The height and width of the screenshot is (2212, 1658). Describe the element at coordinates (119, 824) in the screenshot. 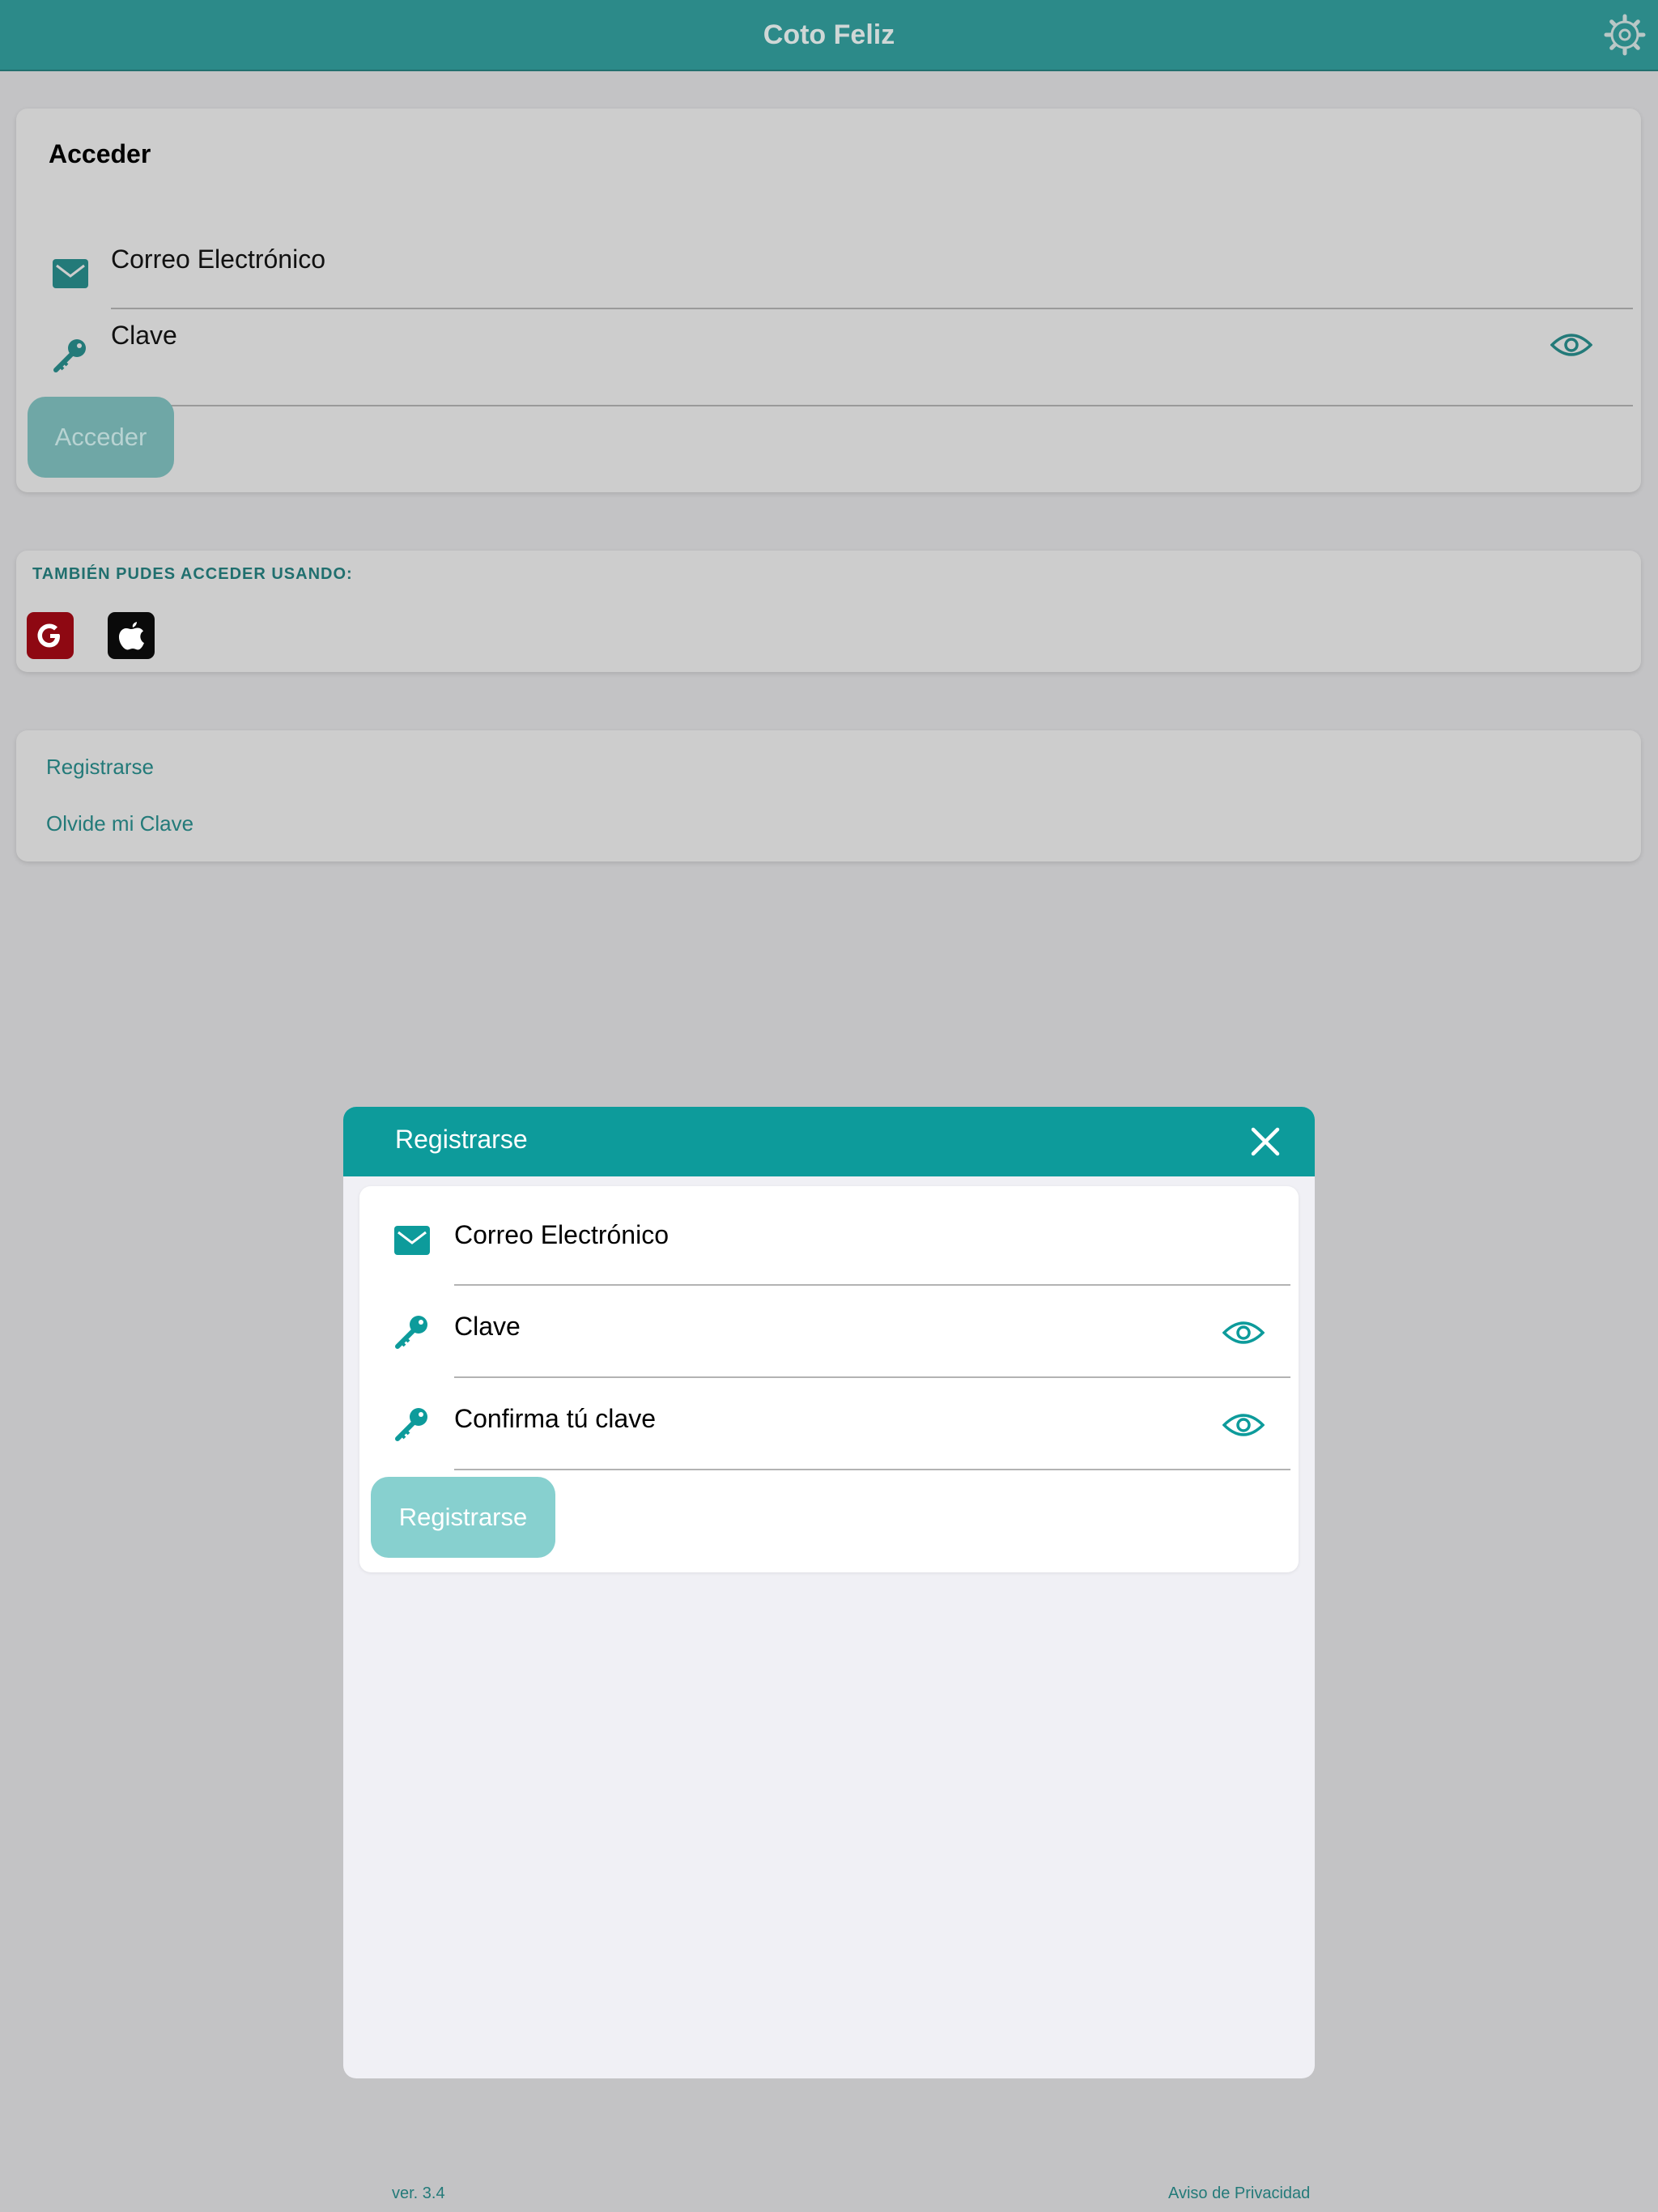

I see `forgot-password-link: Olvide mi Clave` at that location.